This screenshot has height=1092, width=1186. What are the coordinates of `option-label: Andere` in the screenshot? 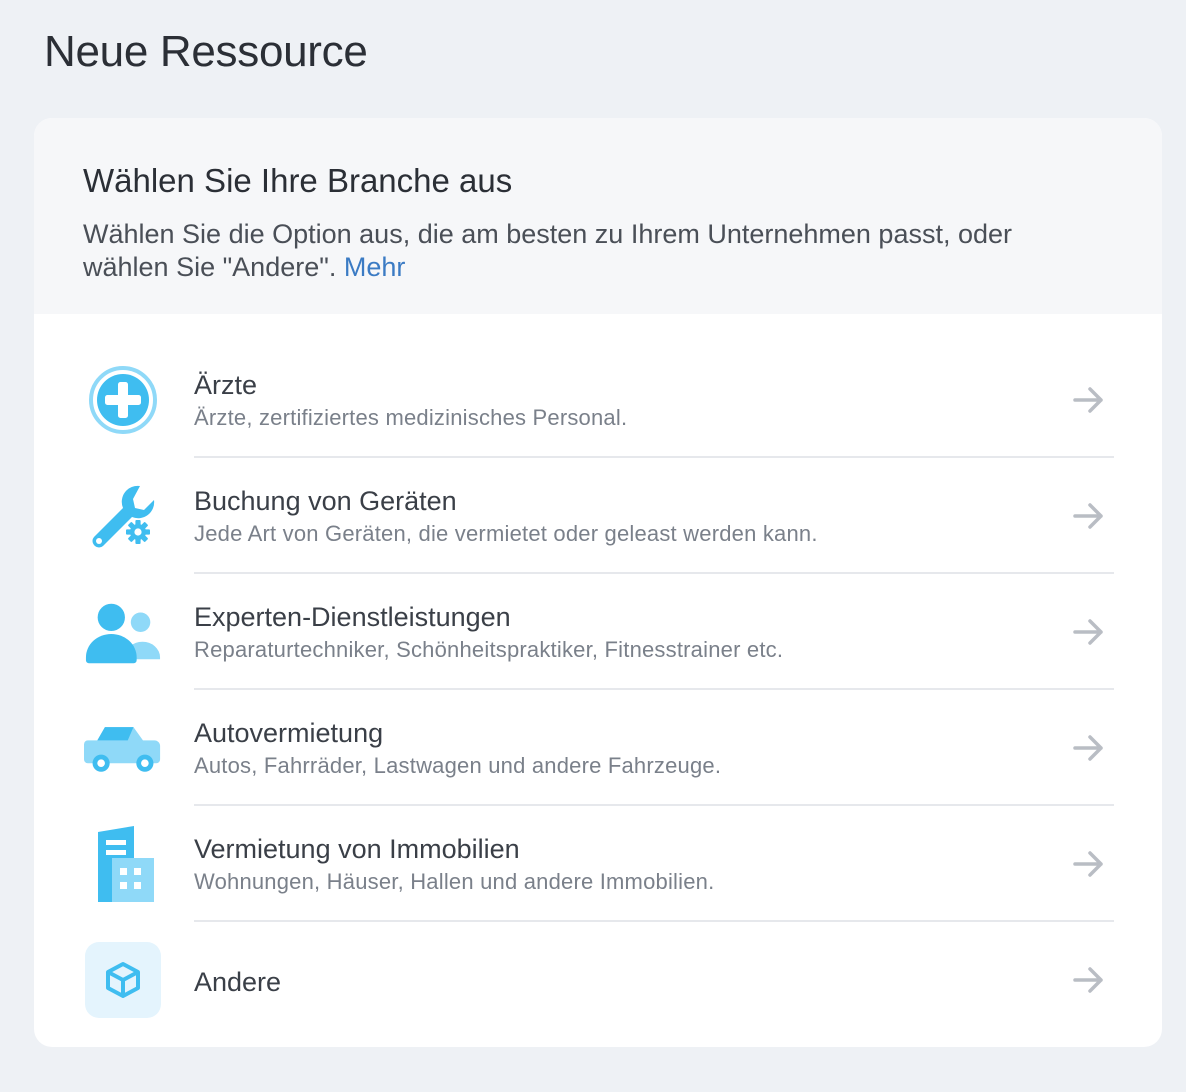 It's located at (238, 982).